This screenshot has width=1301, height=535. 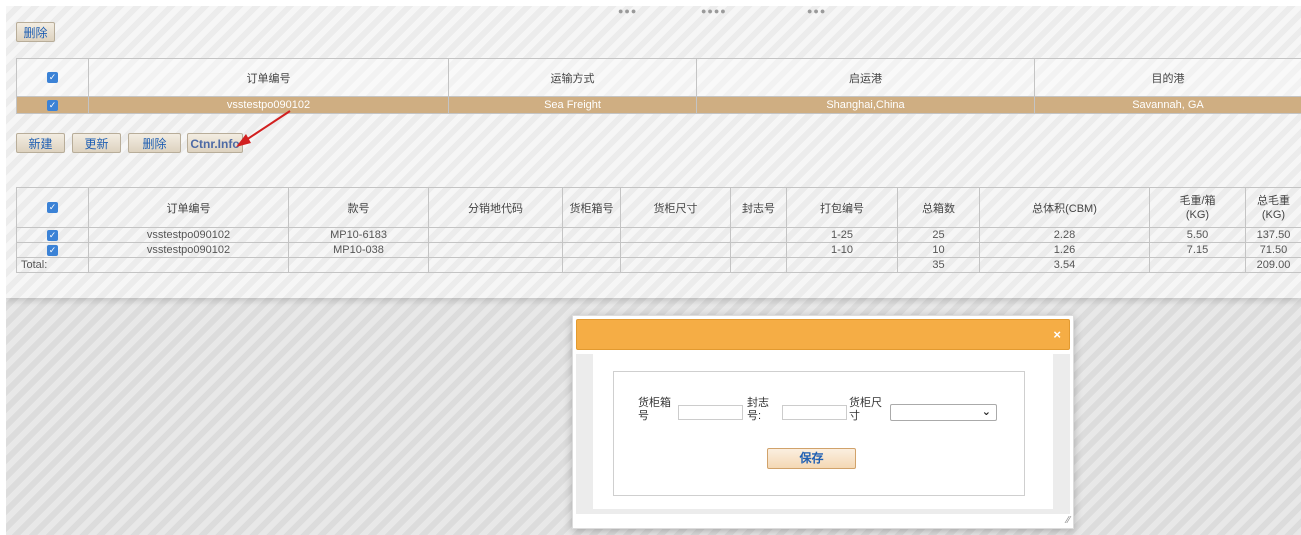 I want to click on cell-style: MP10-6183, so click(x=358, y=235).